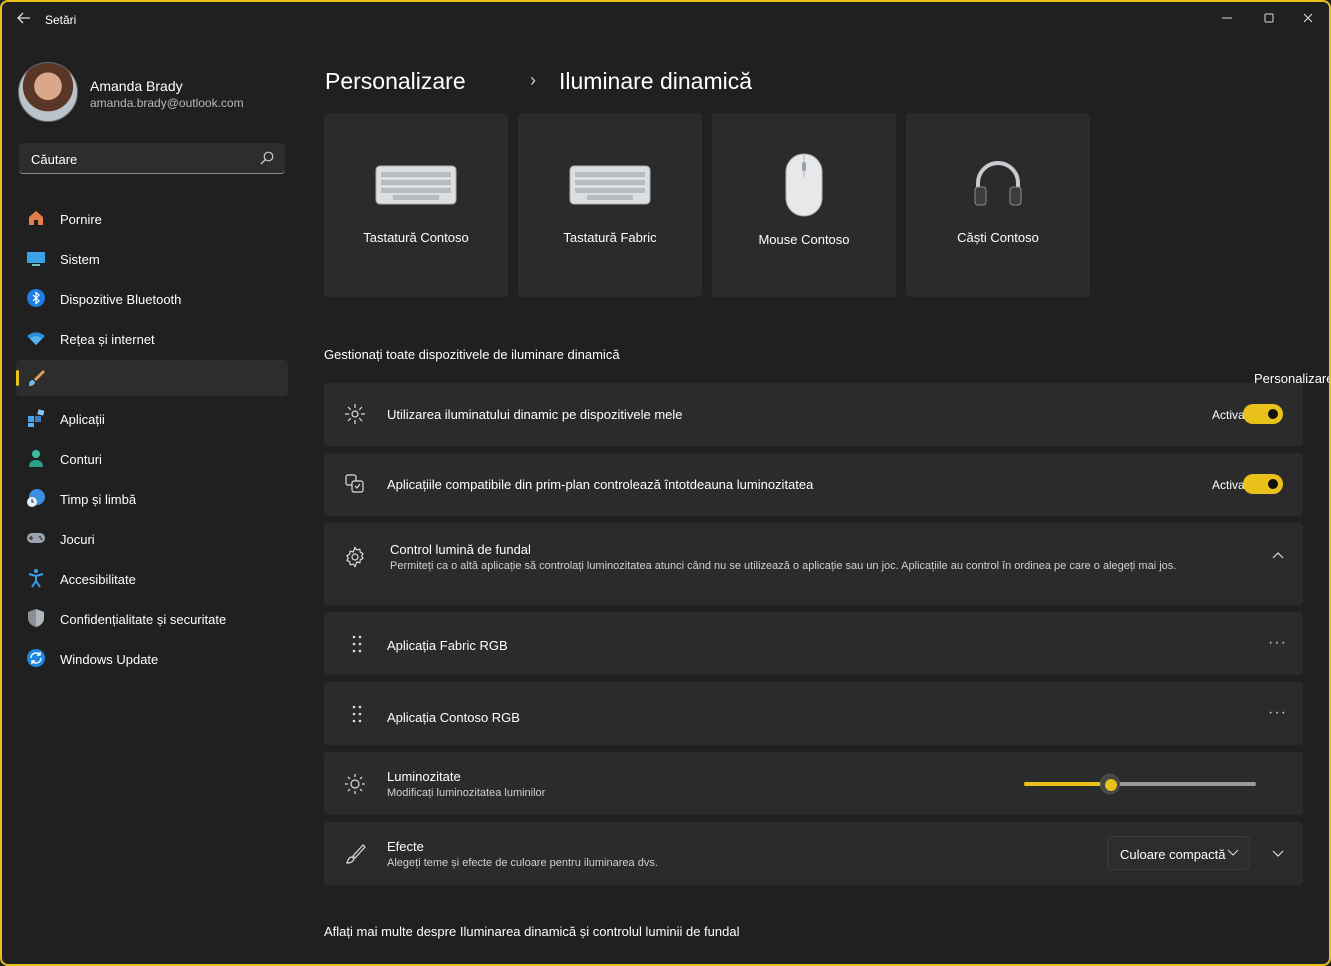  I want to click on gear-icon, so click(355, 557).